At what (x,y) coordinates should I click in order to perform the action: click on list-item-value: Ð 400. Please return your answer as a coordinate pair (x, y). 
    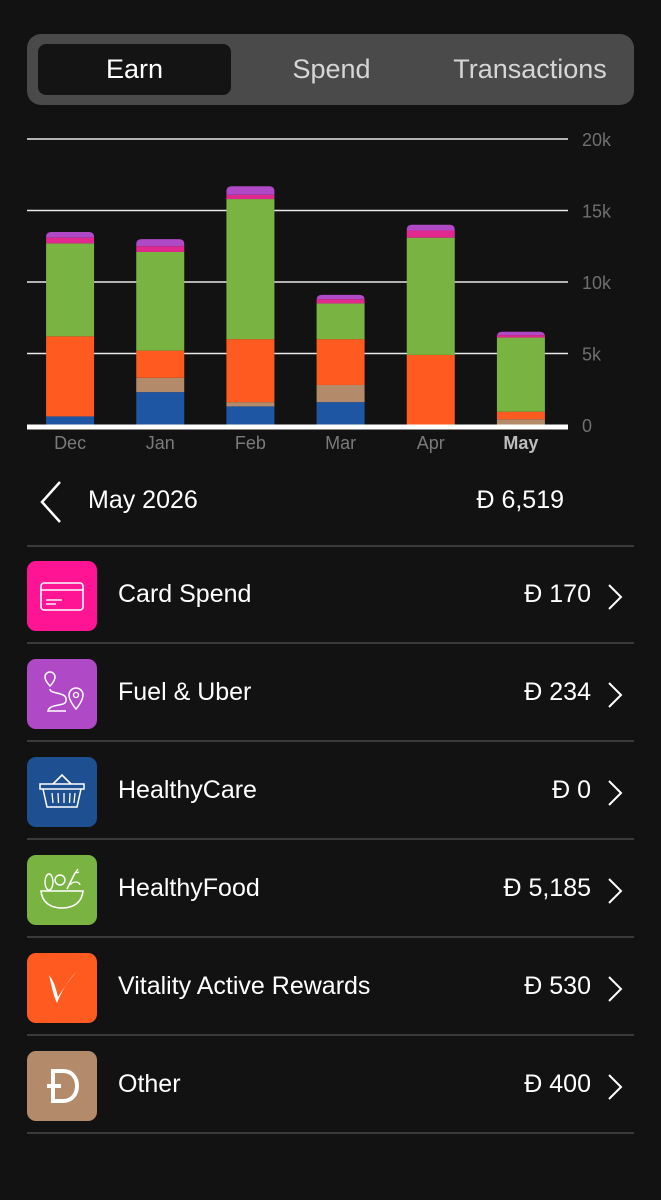
    Looking at the image, I should click on (557, 1084).